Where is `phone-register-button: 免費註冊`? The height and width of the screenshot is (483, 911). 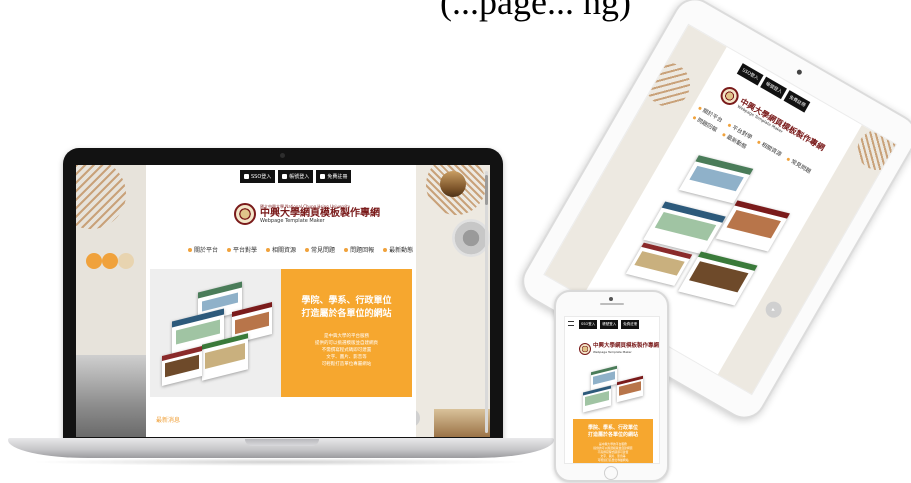
phone-register-button: 免費註冊 is located at coordinates (630, 324).